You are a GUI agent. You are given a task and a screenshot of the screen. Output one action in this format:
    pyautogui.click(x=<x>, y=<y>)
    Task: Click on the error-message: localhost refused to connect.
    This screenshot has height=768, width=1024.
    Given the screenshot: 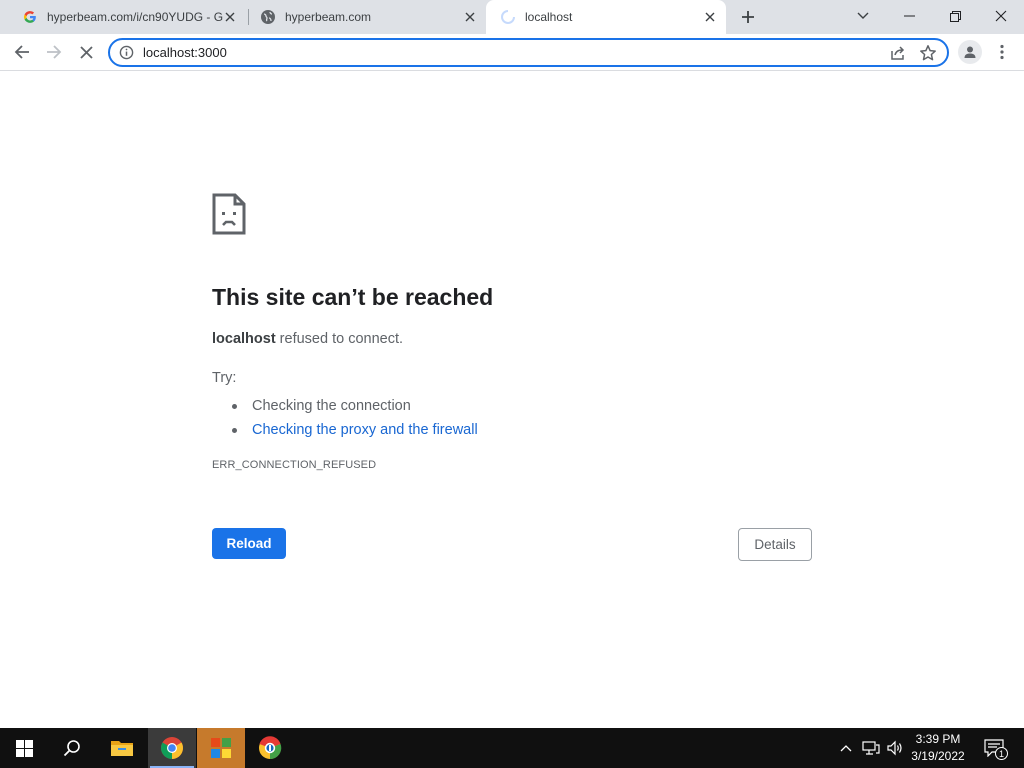 What is the action you would take?
    pyautogui.click(x=307, y=339)
    